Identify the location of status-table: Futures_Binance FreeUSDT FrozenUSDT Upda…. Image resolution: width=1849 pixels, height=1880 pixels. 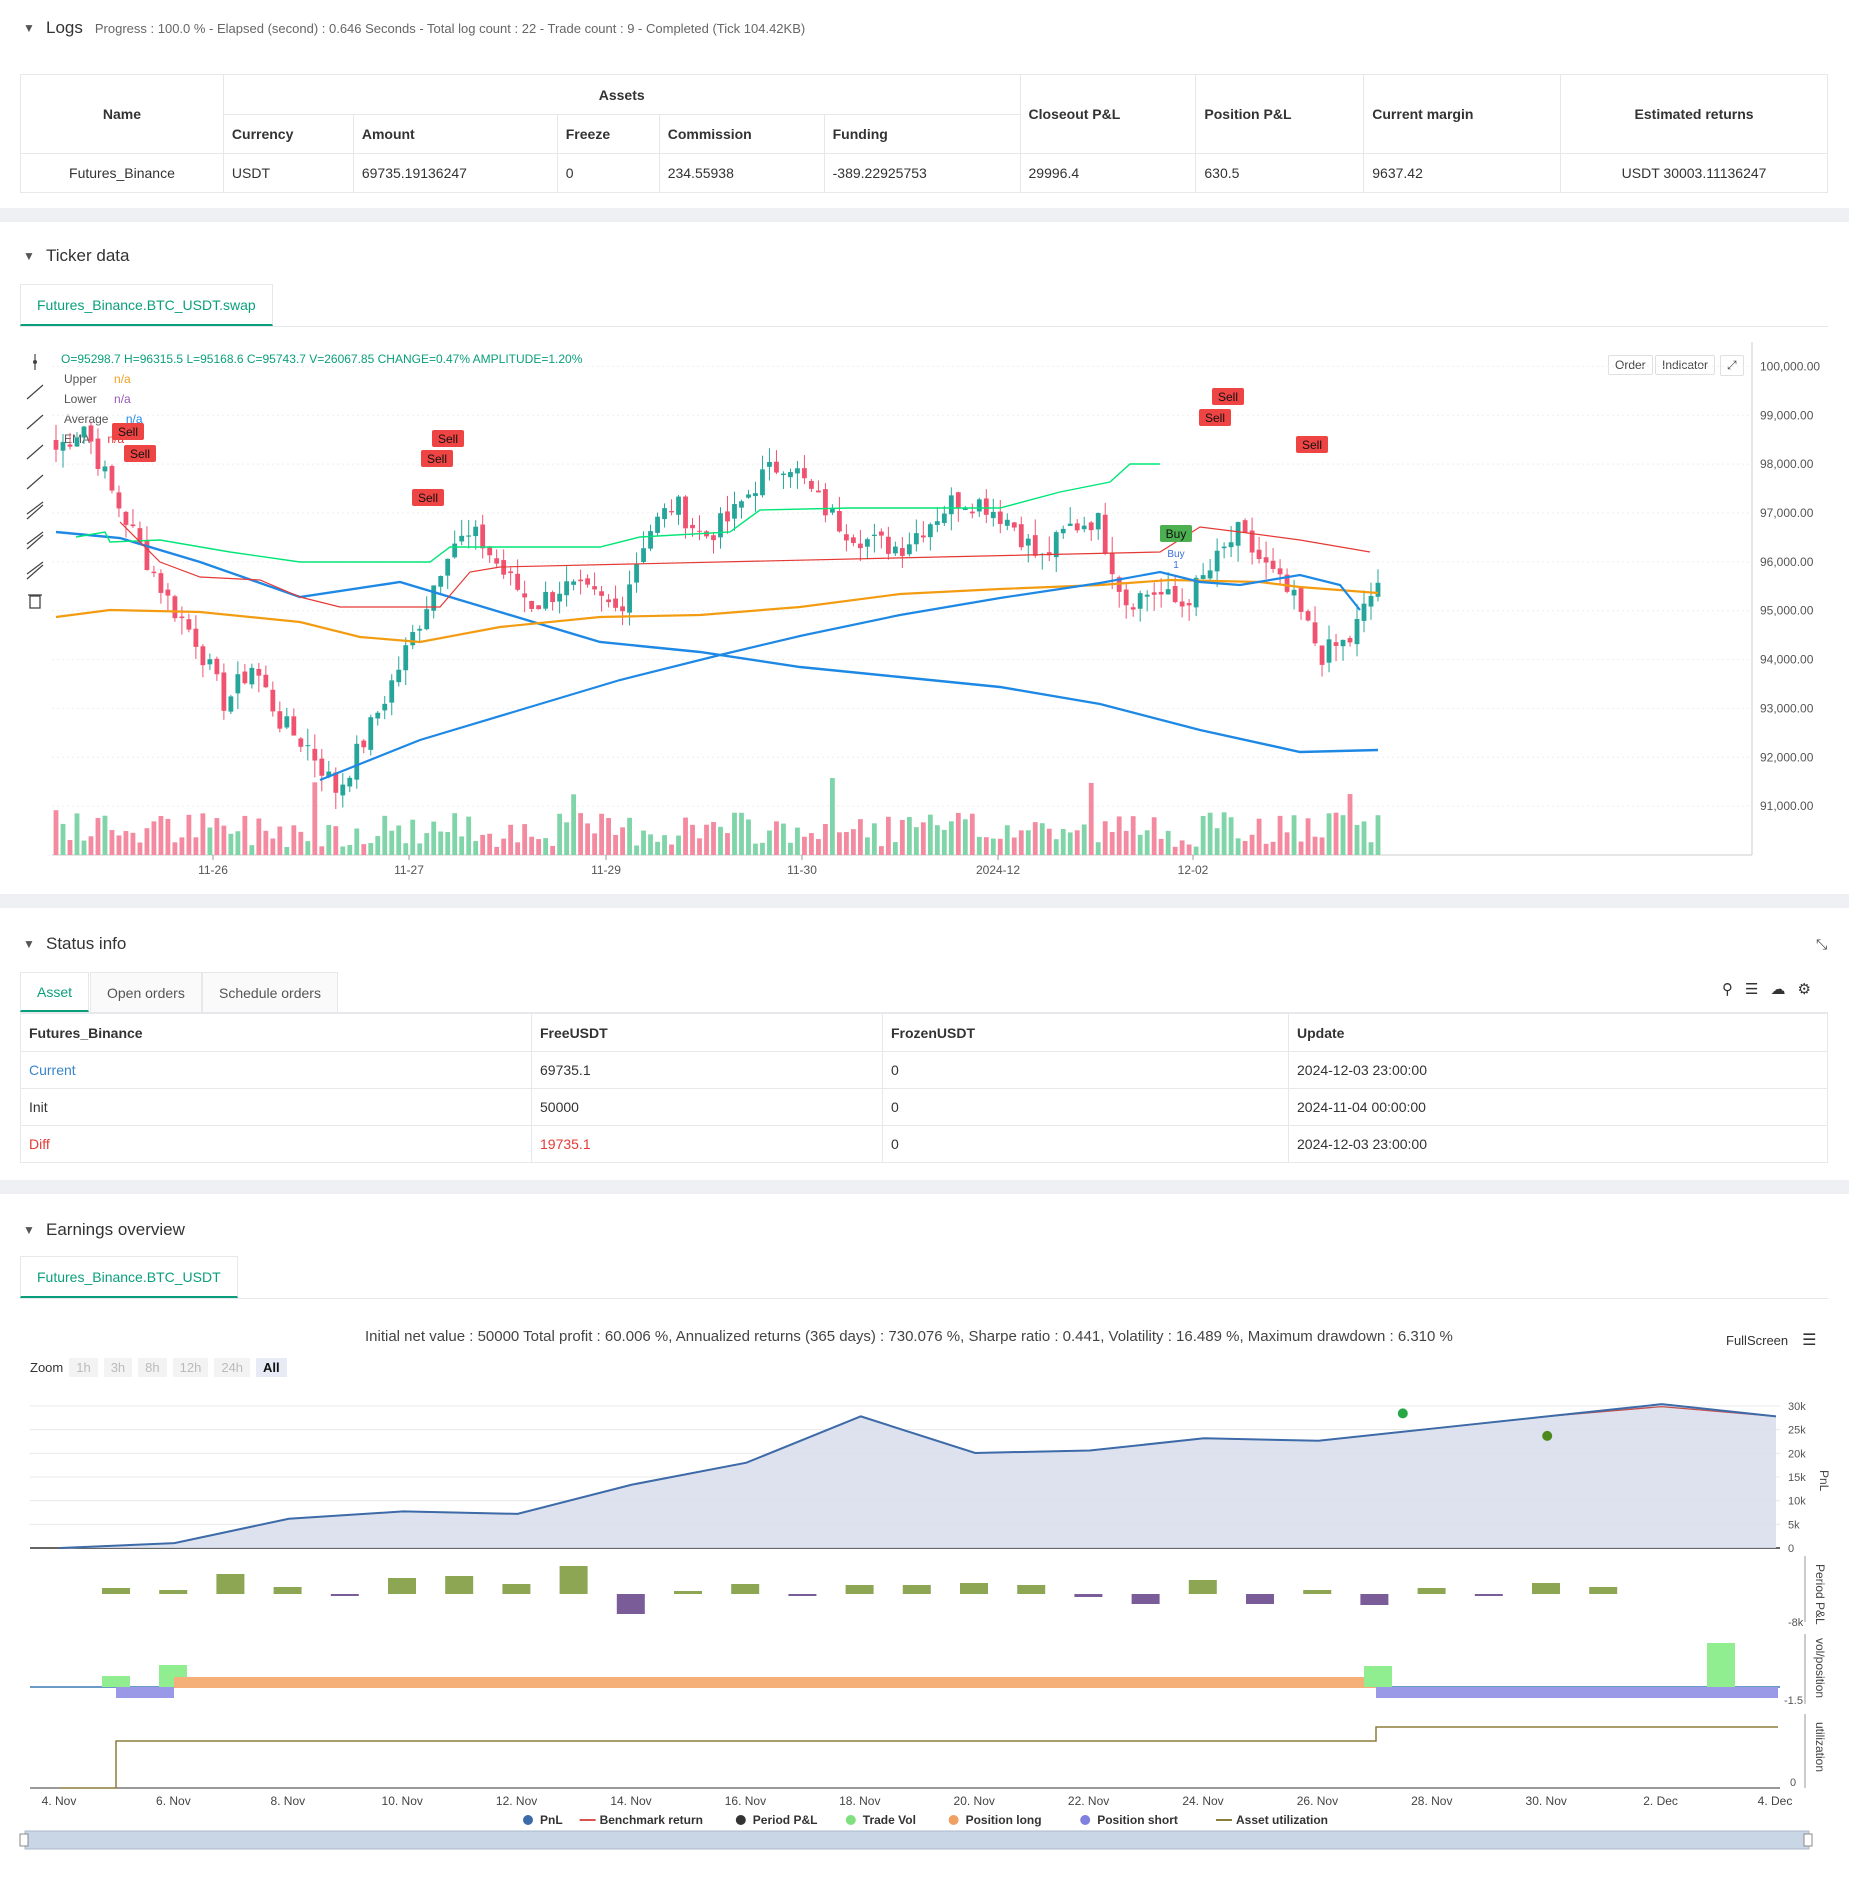
(924, 1088).